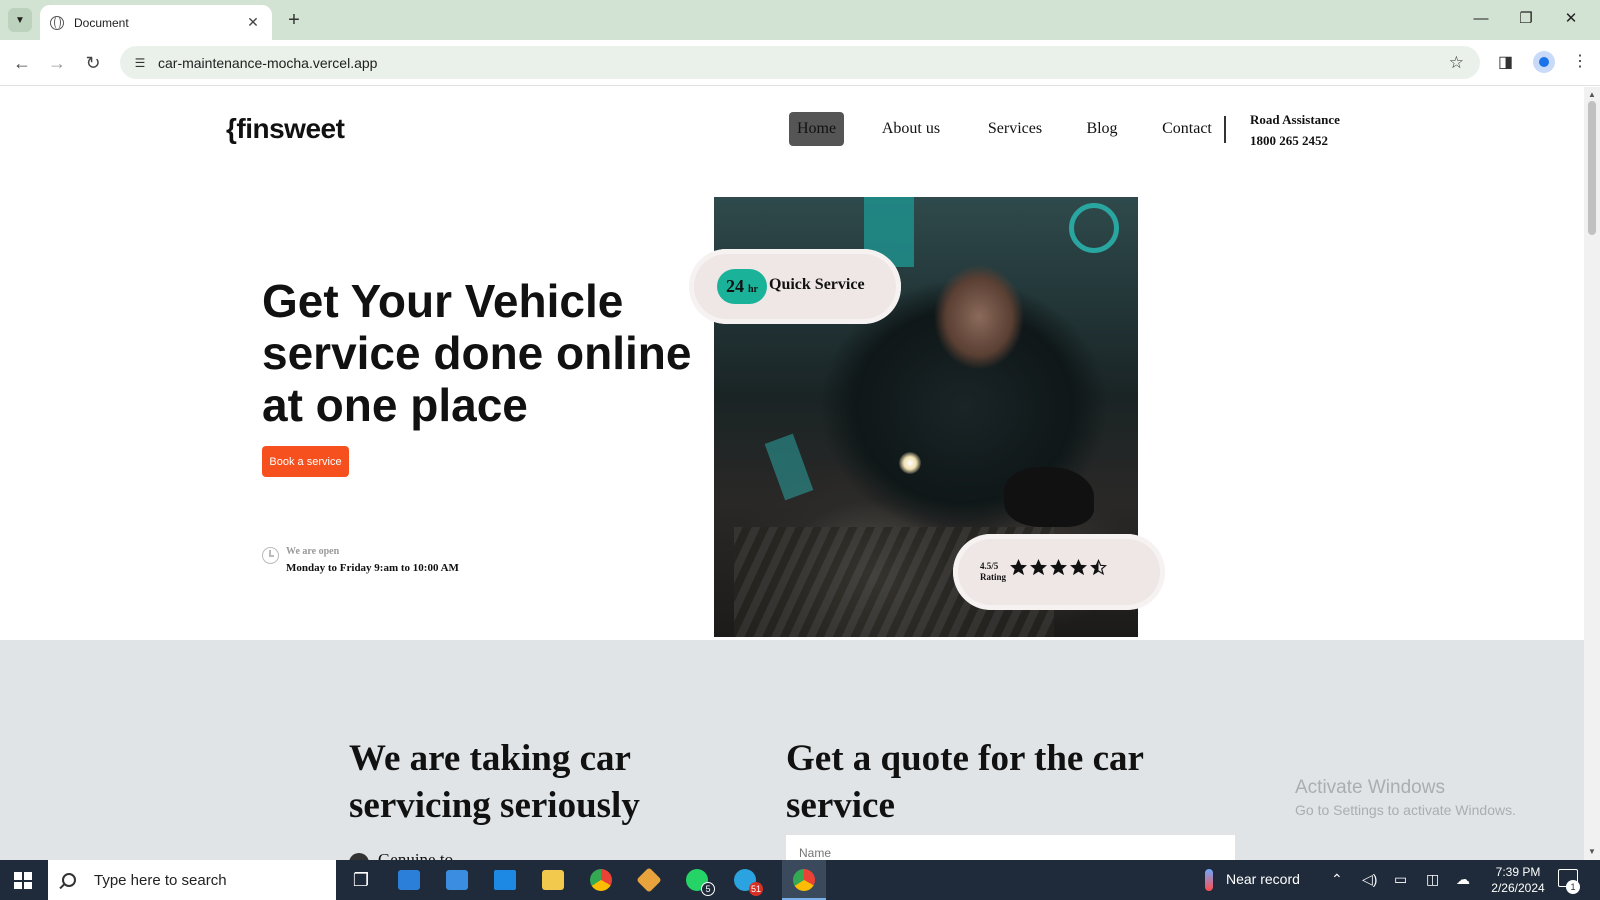 This screenshot has height=900, width=1600. What do you see at coordinates (735, 286) in the screenshot?
I see `badge-number: 24` at bounding box center [735, 286].